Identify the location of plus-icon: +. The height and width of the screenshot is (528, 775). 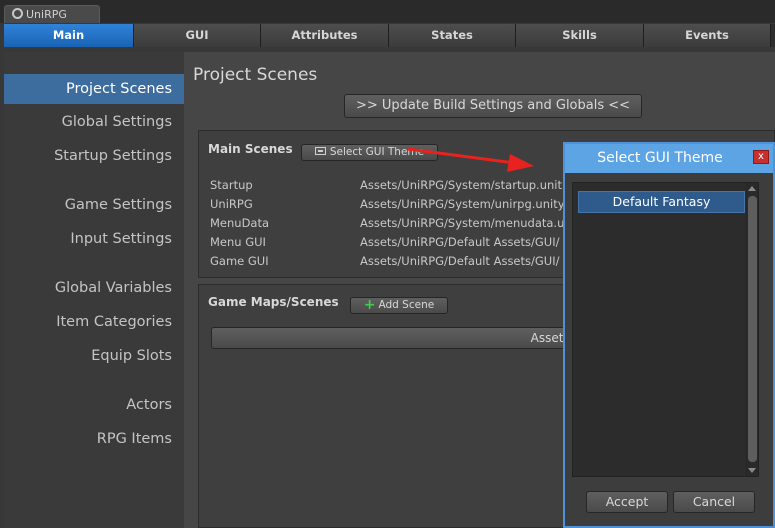
(369, 305).